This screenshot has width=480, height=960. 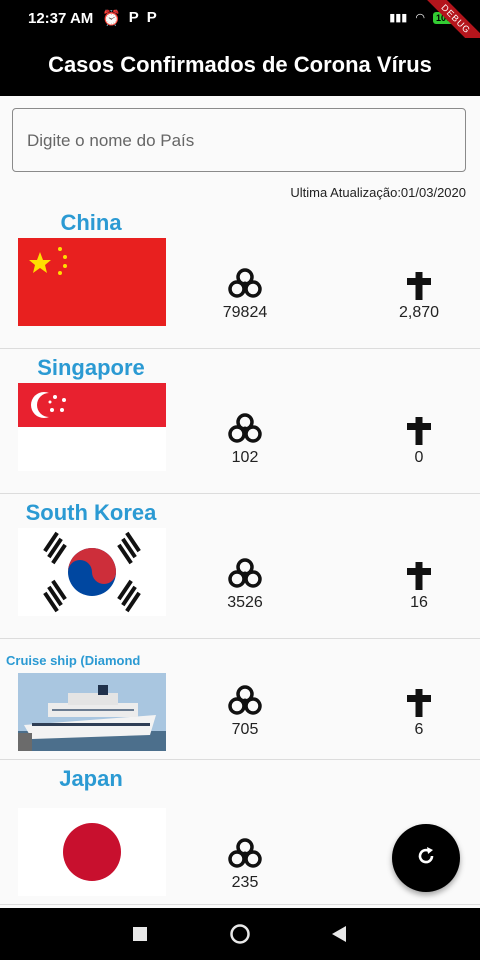 I want to click on deaths-count: 2,870, so click(x=419, y=312).